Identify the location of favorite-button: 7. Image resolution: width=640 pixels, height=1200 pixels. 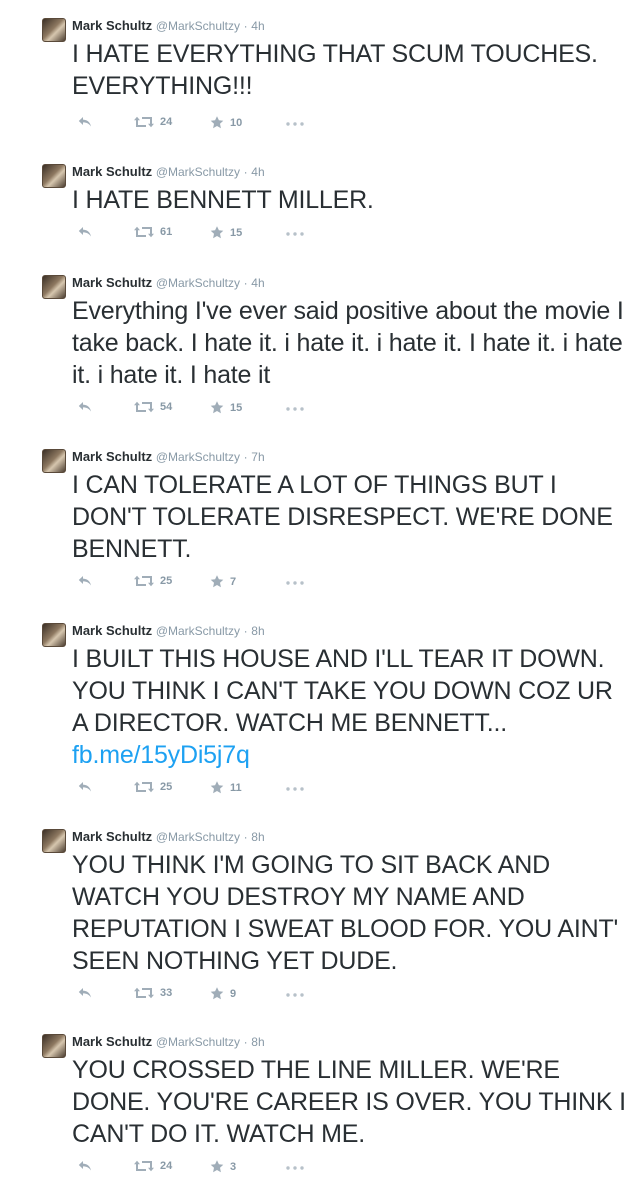
(223, 581).